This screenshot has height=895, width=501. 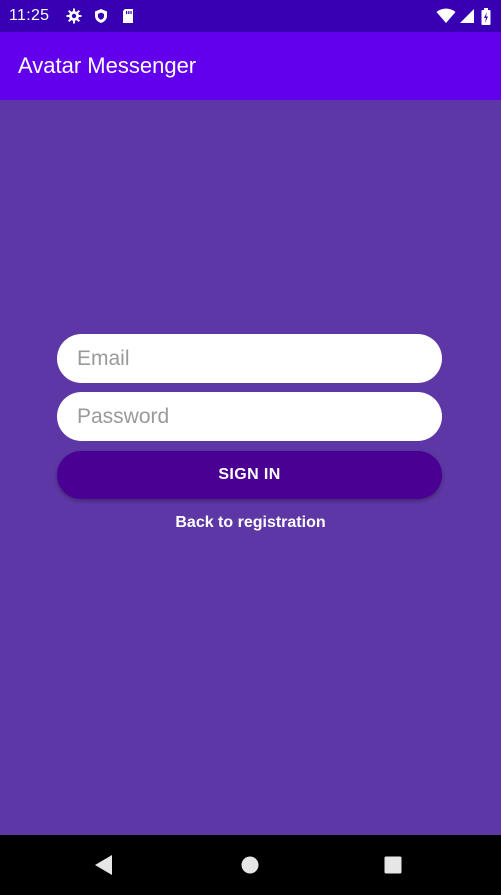 What do you see at coordinates (249, 416) in the screenshot?
I see `password-field` at bounding box center [249, 416].